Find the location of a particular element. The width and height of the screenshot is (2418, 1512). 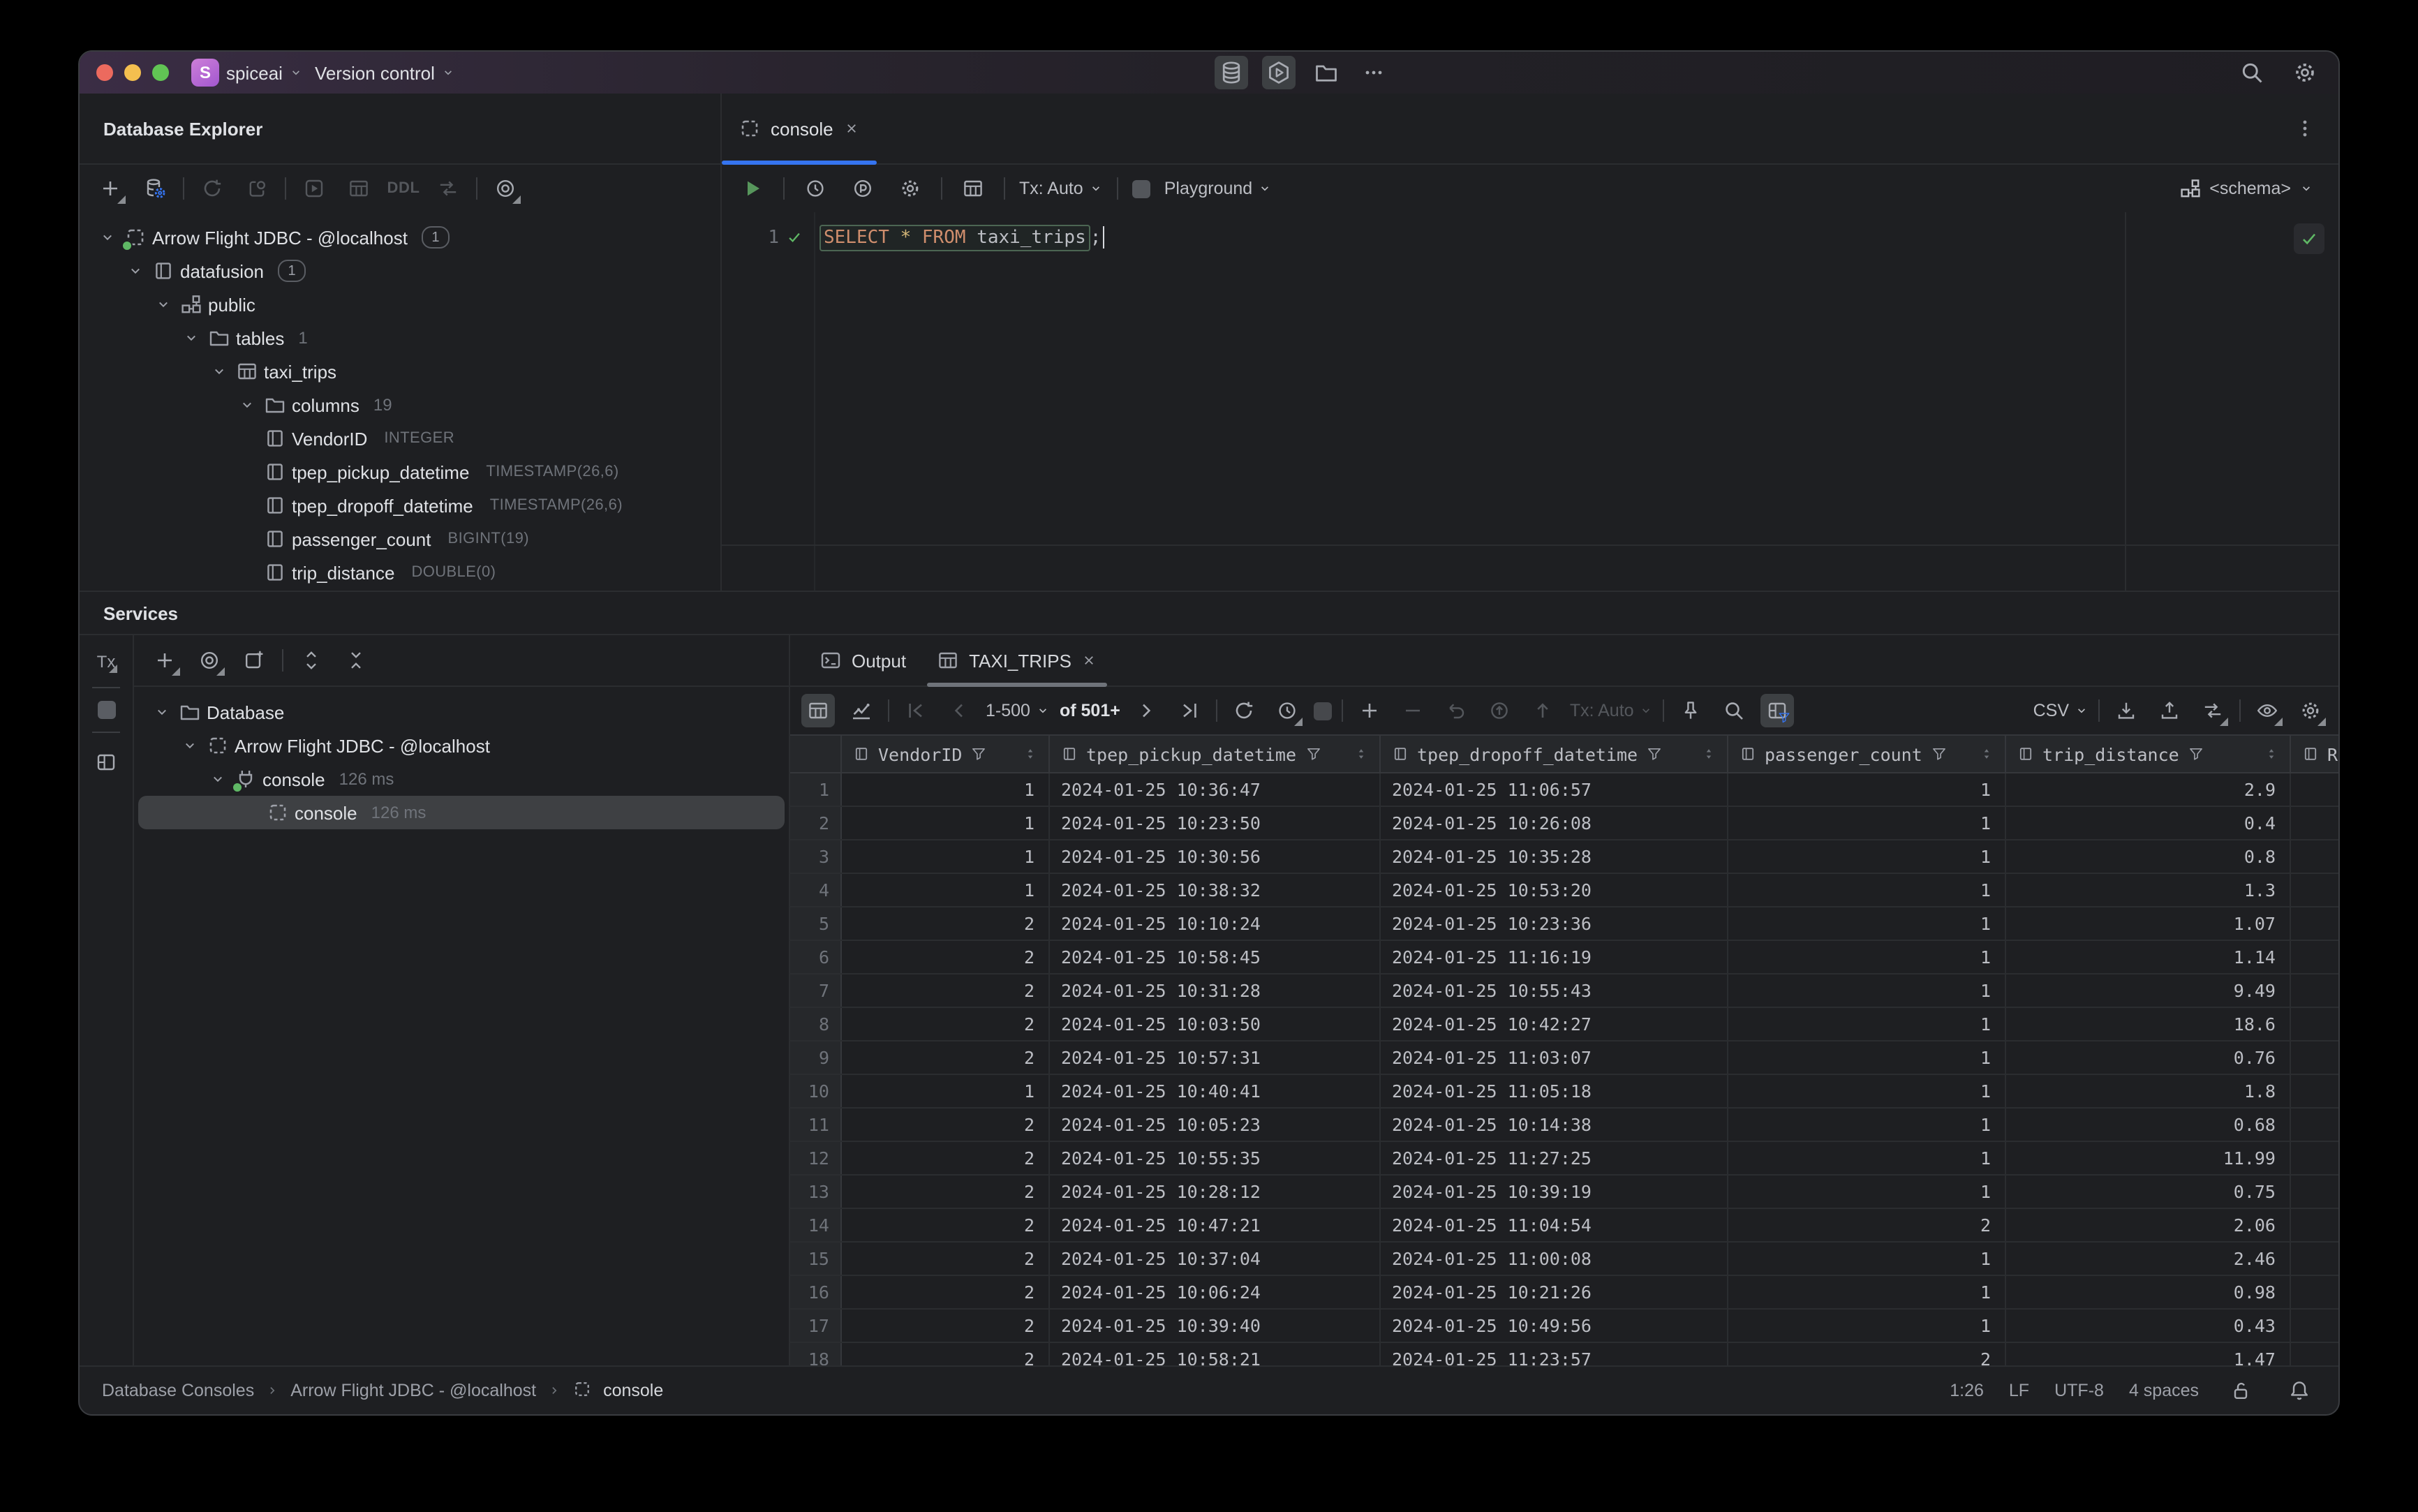

open-table-button is located at coordinates (359, 188).